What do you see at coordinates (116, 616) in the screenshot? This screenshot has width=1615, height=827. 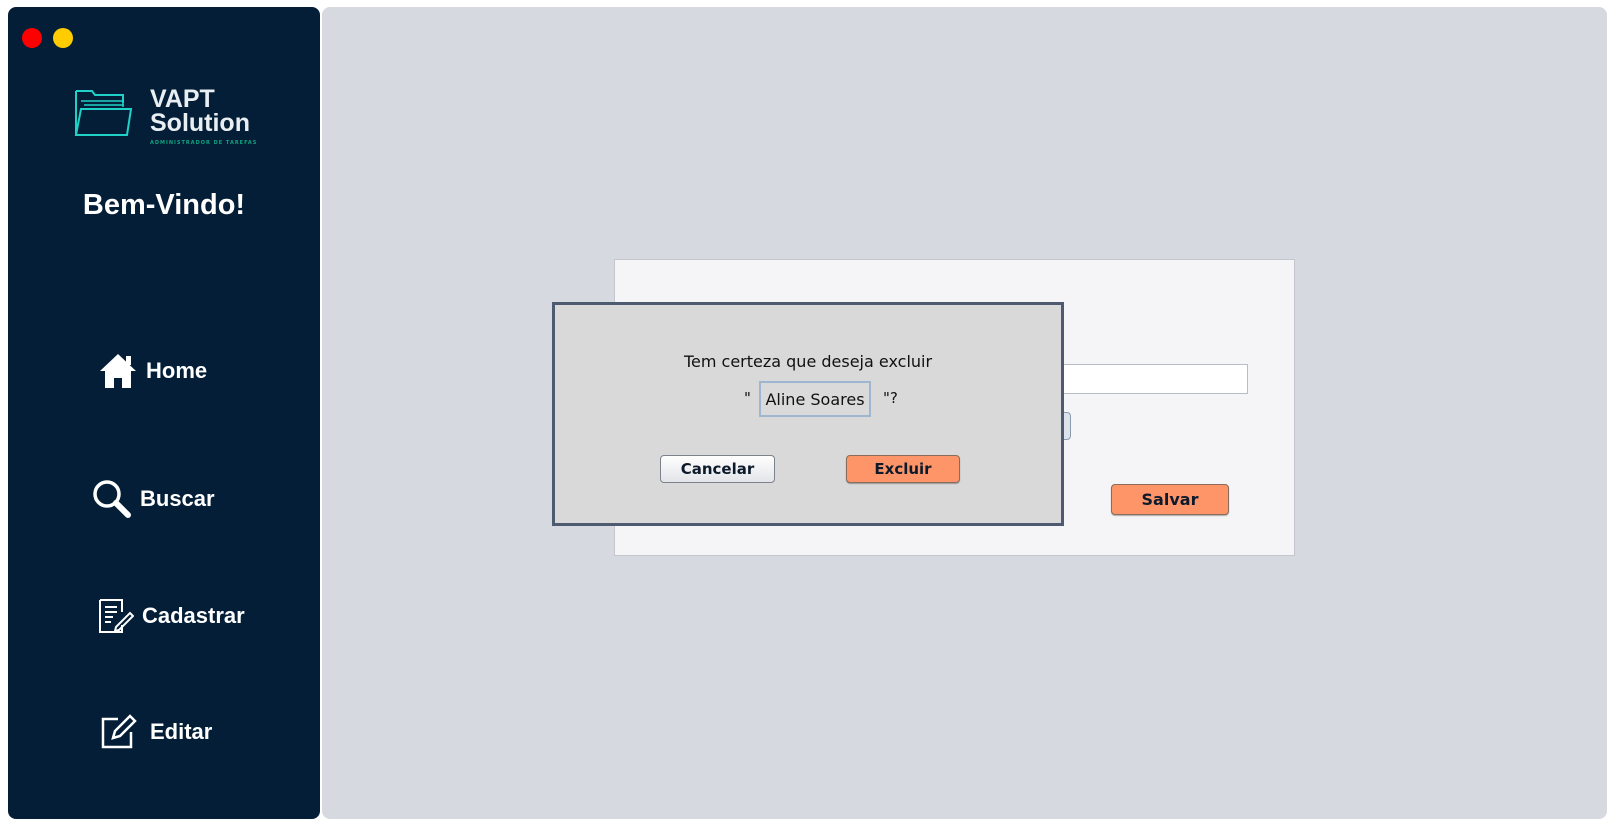 I see `register-form-icon` at bounding box center [116, 616].